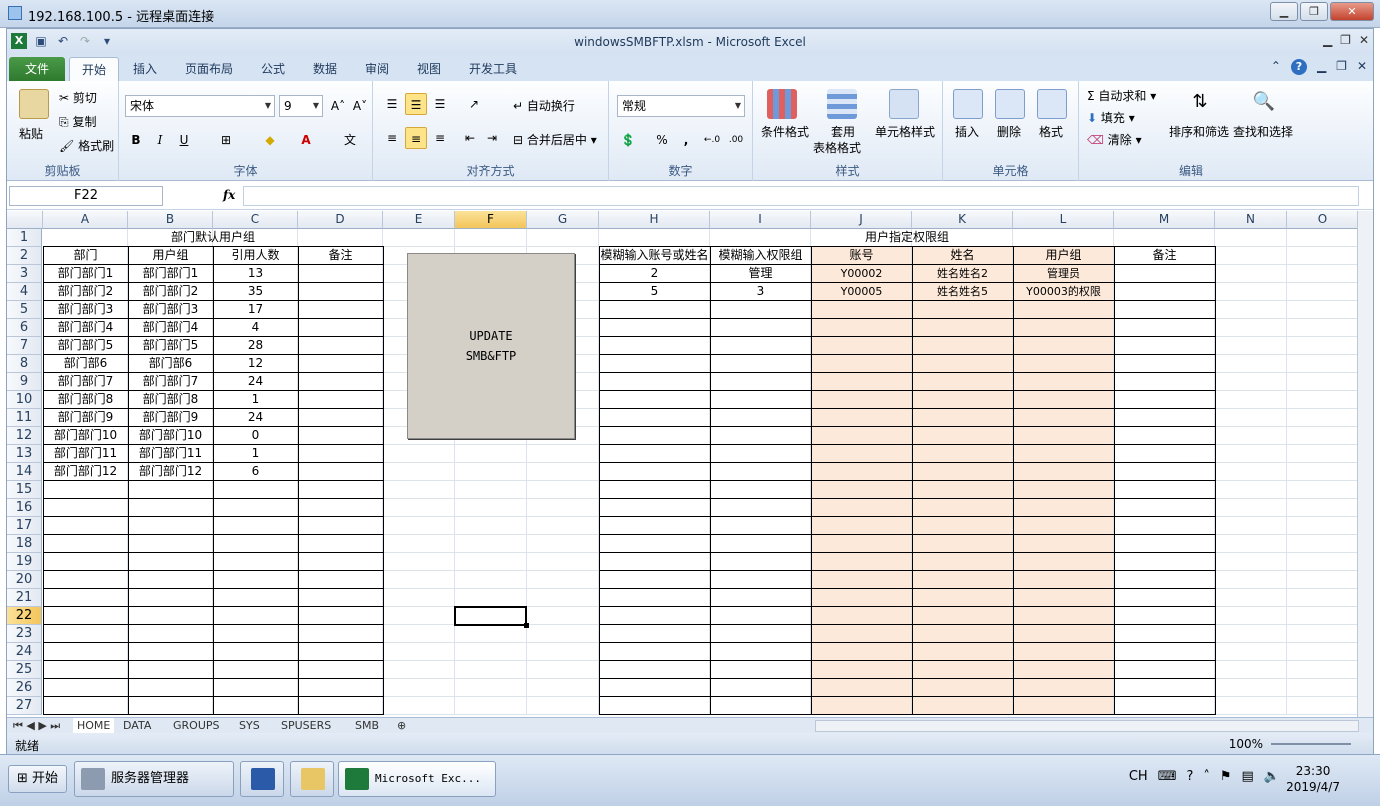 Image resolution: width=1380 pixels, height=806 pixels. Describe the element at coordinates (86, 196) in the screenshot. I see `name-box: F22` at that location.